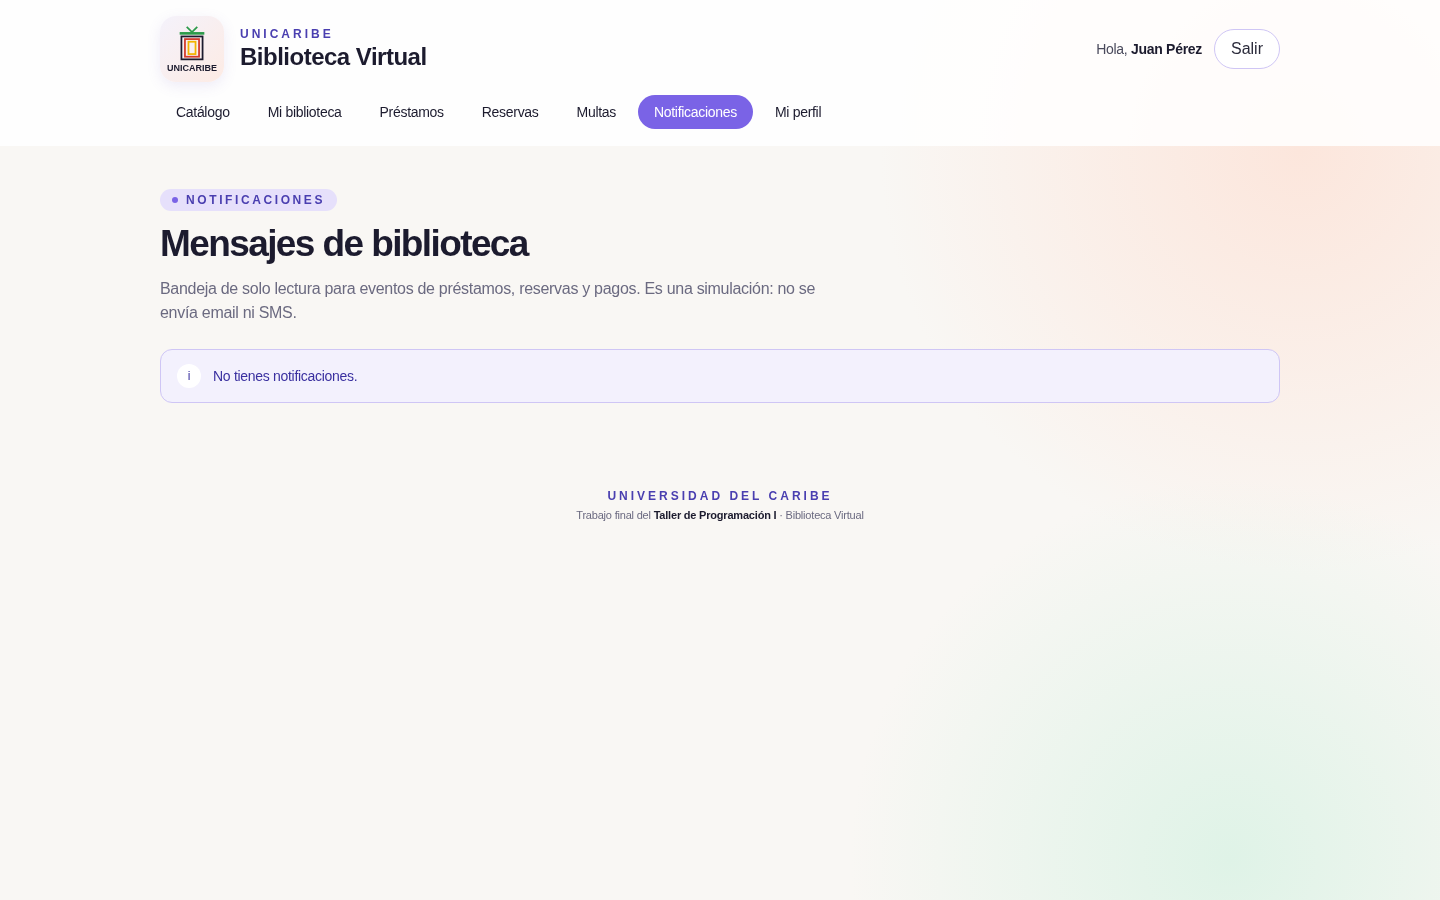  What do you see at coordinates (1149, 49) in the screenshot?
I see `user-greeting: Hola, Juan Pérez` at bounding box center [1149, 49].